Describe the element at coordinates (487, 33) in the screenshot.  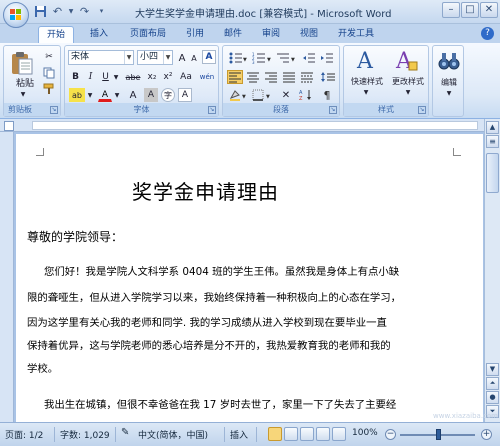
I see `help-icon: ?` at that location.